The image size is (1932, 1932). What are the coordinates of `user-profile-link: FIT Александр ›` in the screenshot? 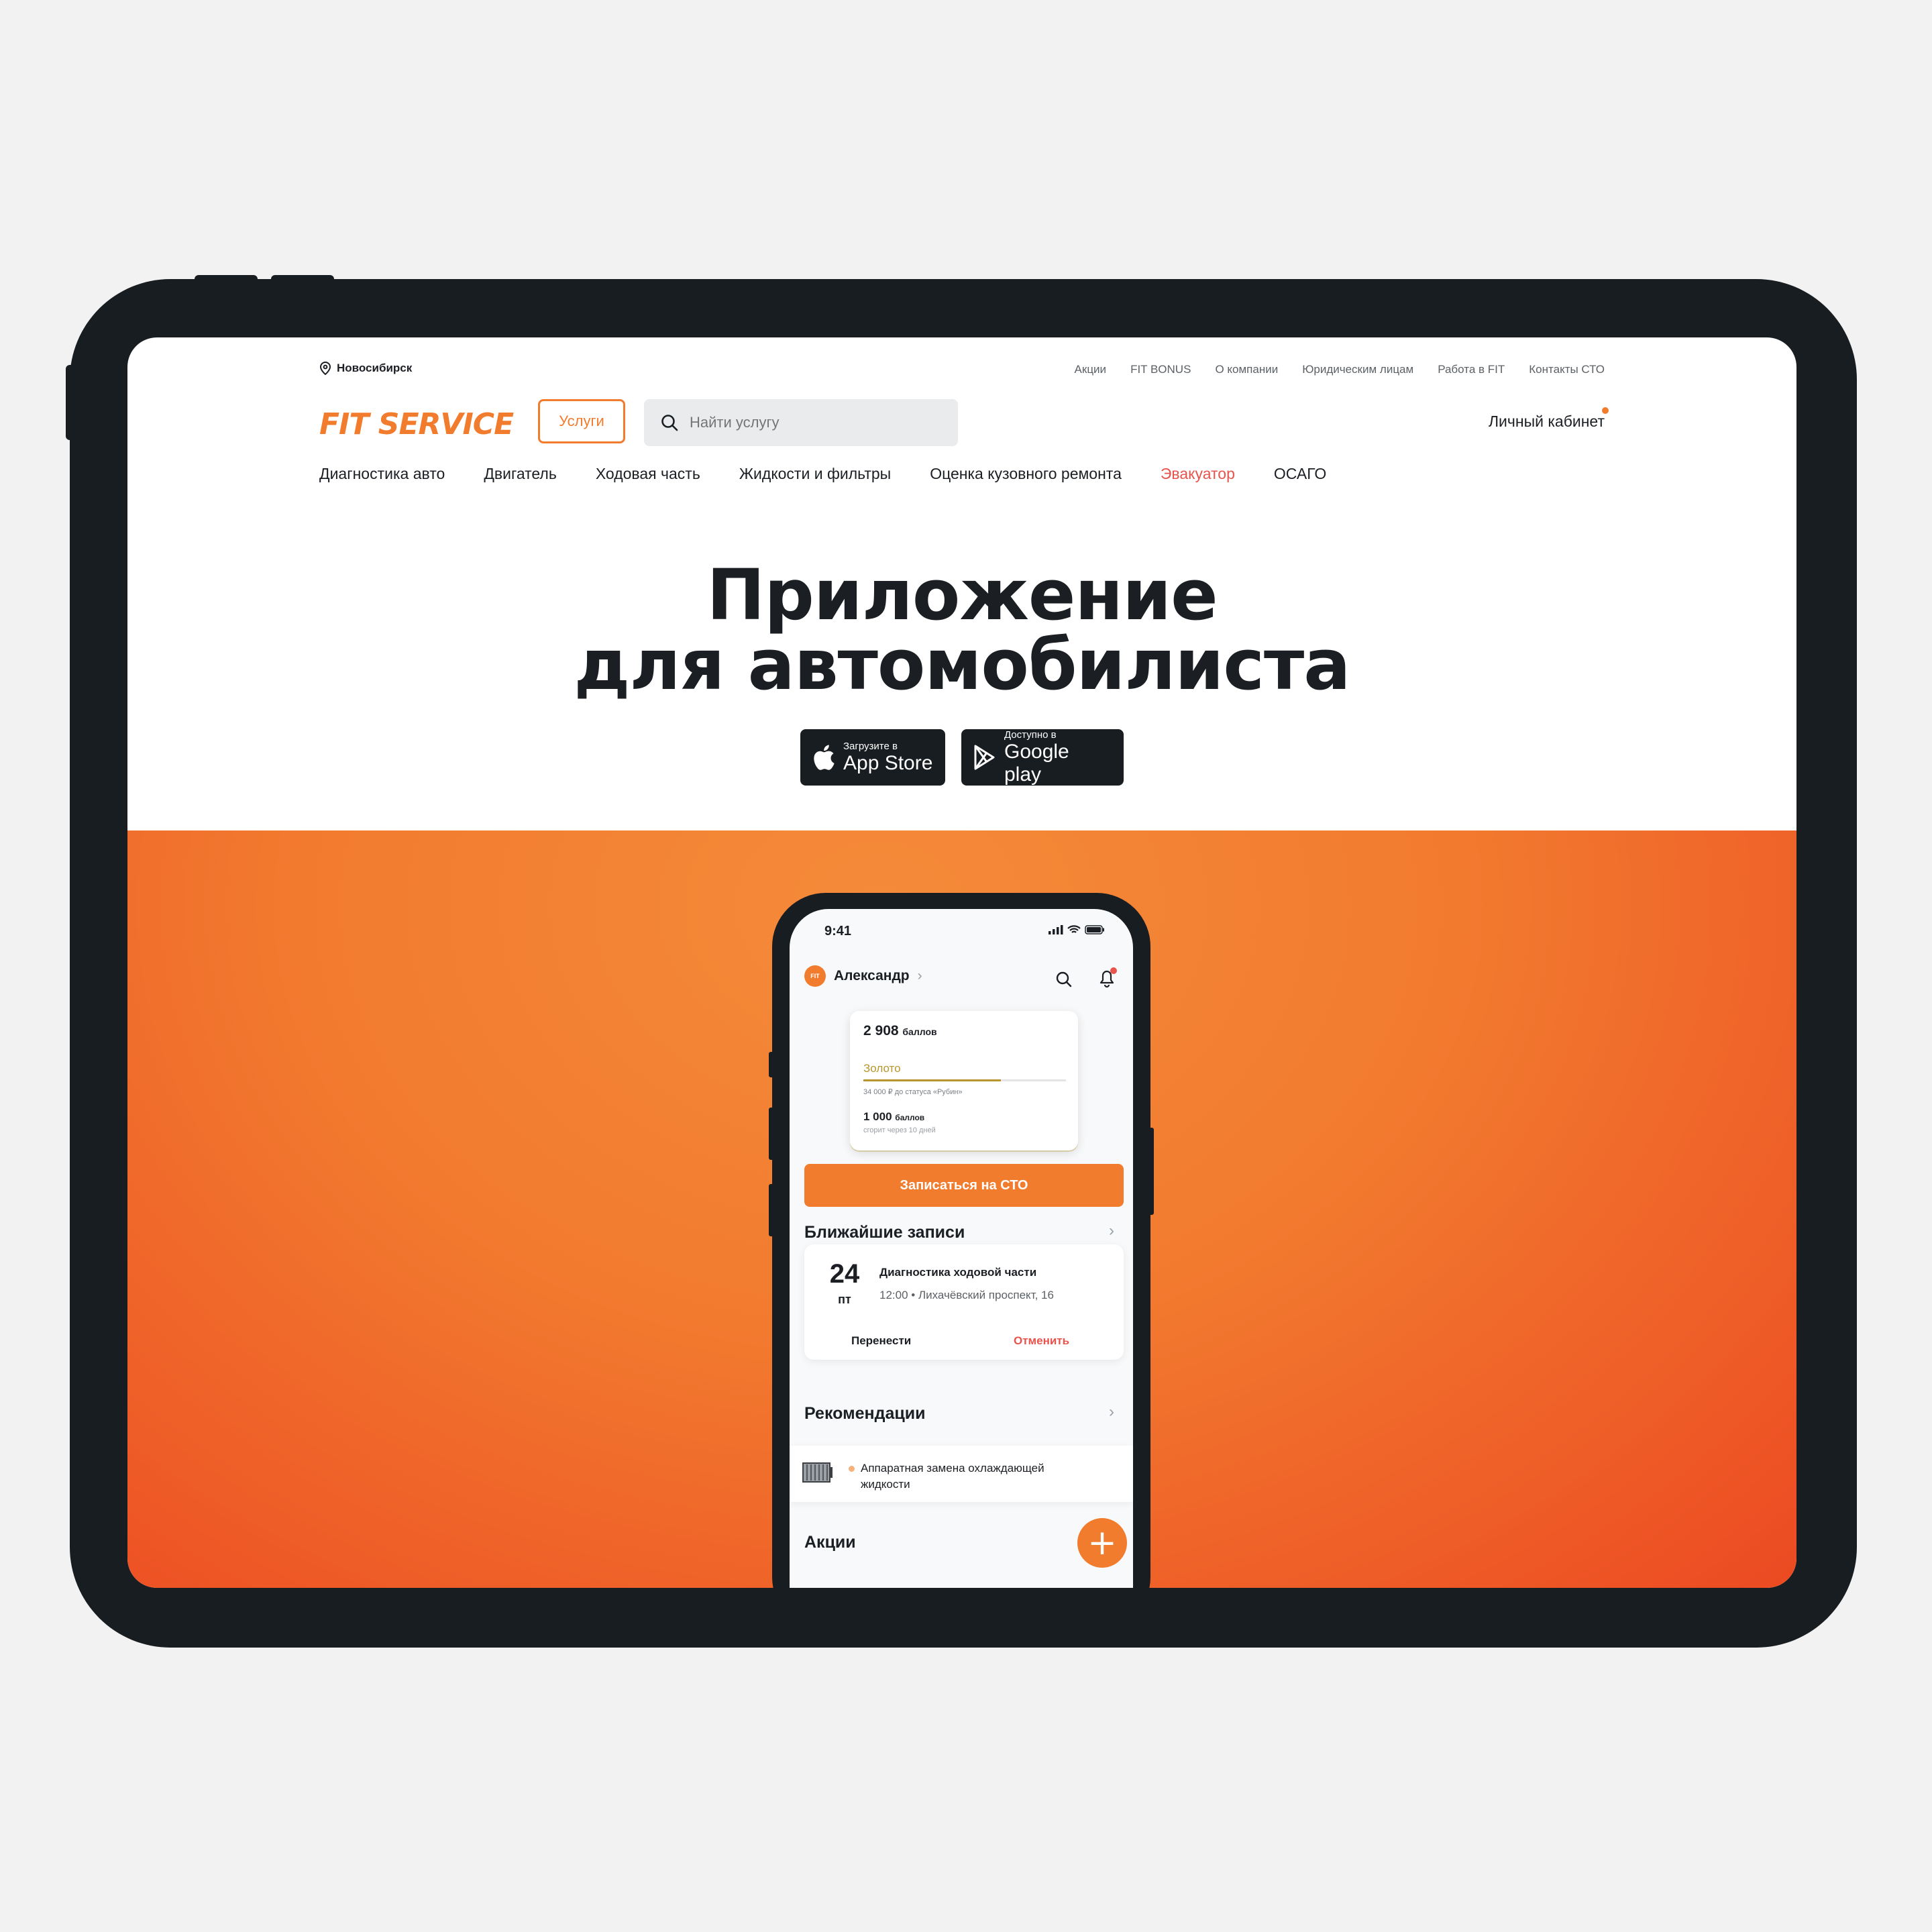 It's located at (863, 976).